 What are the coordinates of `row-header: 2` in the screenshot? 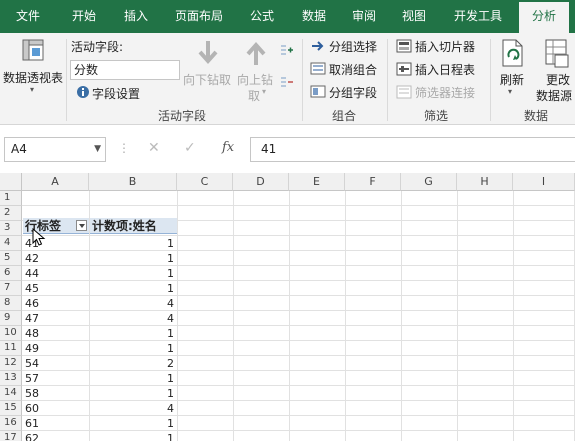 It's located at (11, 213).